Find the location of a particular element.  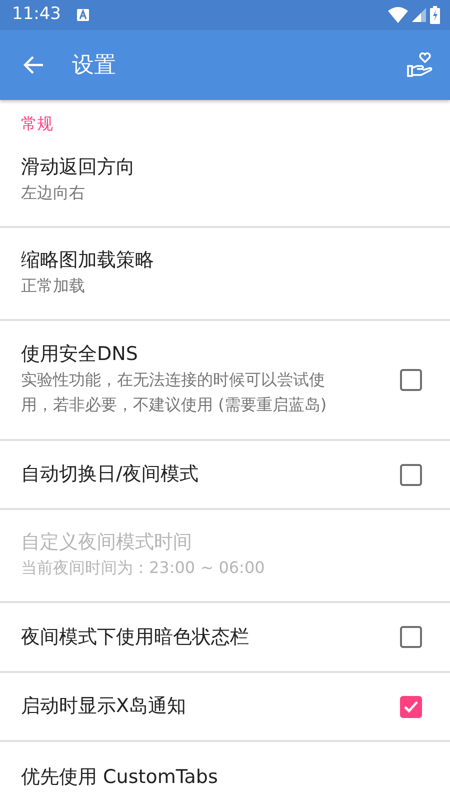

setting-title: 夜间模式下使用暗色状态栏 is located at coordinates (135, 637).